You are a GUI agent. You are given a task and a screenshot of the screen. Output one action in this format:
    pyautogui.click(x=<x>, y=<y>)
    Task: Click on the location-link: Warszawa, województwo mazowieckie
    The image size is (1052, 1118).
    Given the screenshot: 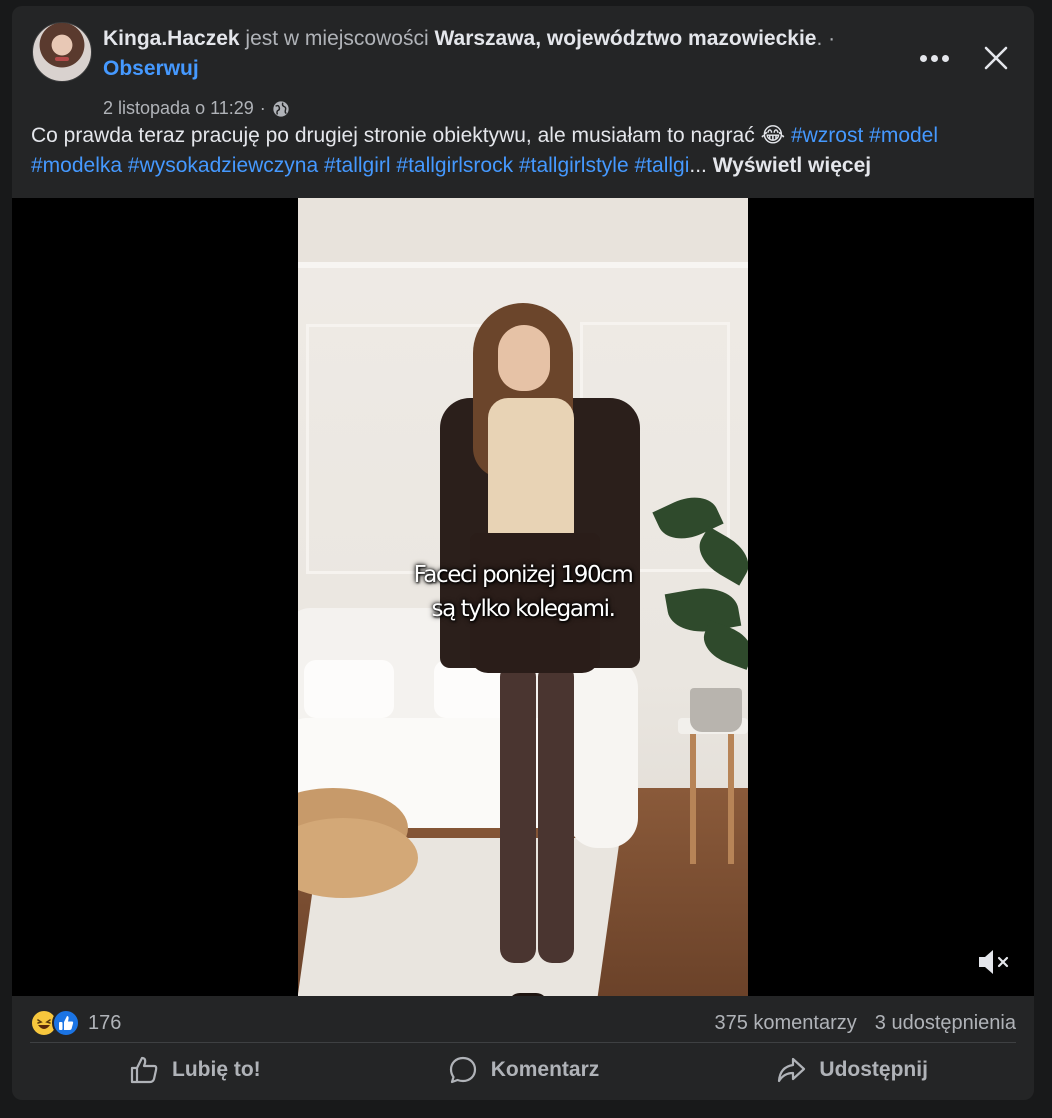 What is the action you would take?
    pyautogui.click(x=625, y=38)
    